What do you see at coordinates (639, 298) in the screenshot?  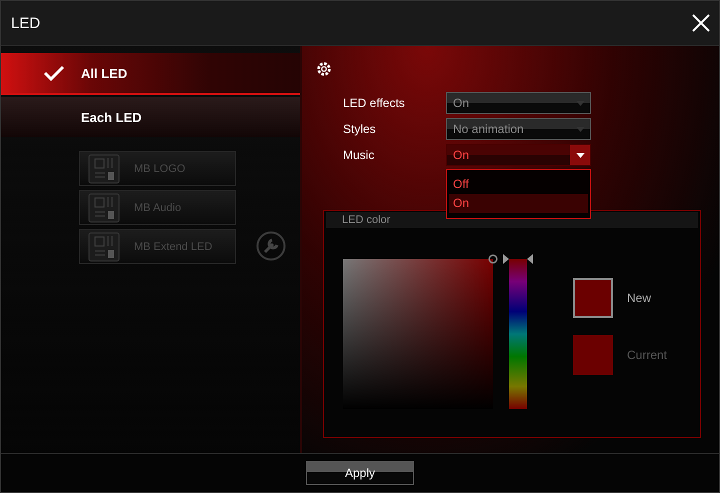 I see `swatch-label: New` at bounding box center [639, 298].